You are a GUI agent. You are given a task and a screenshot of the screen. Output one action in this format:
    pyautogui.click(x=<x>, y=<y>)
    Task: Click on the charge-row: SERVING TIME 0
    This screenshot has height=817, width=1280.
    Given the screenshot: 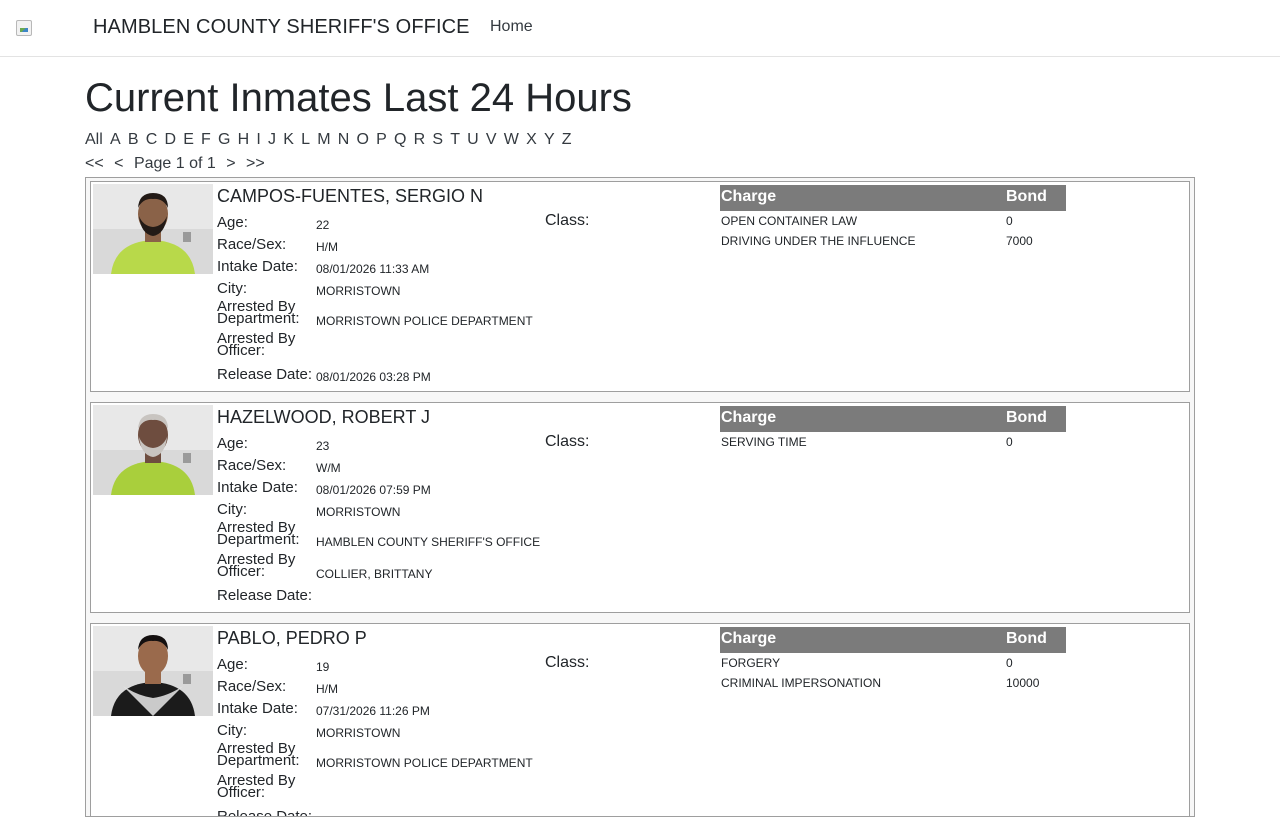 What is the action you would take?
    pyautogui.click(x=893, y=442)
    